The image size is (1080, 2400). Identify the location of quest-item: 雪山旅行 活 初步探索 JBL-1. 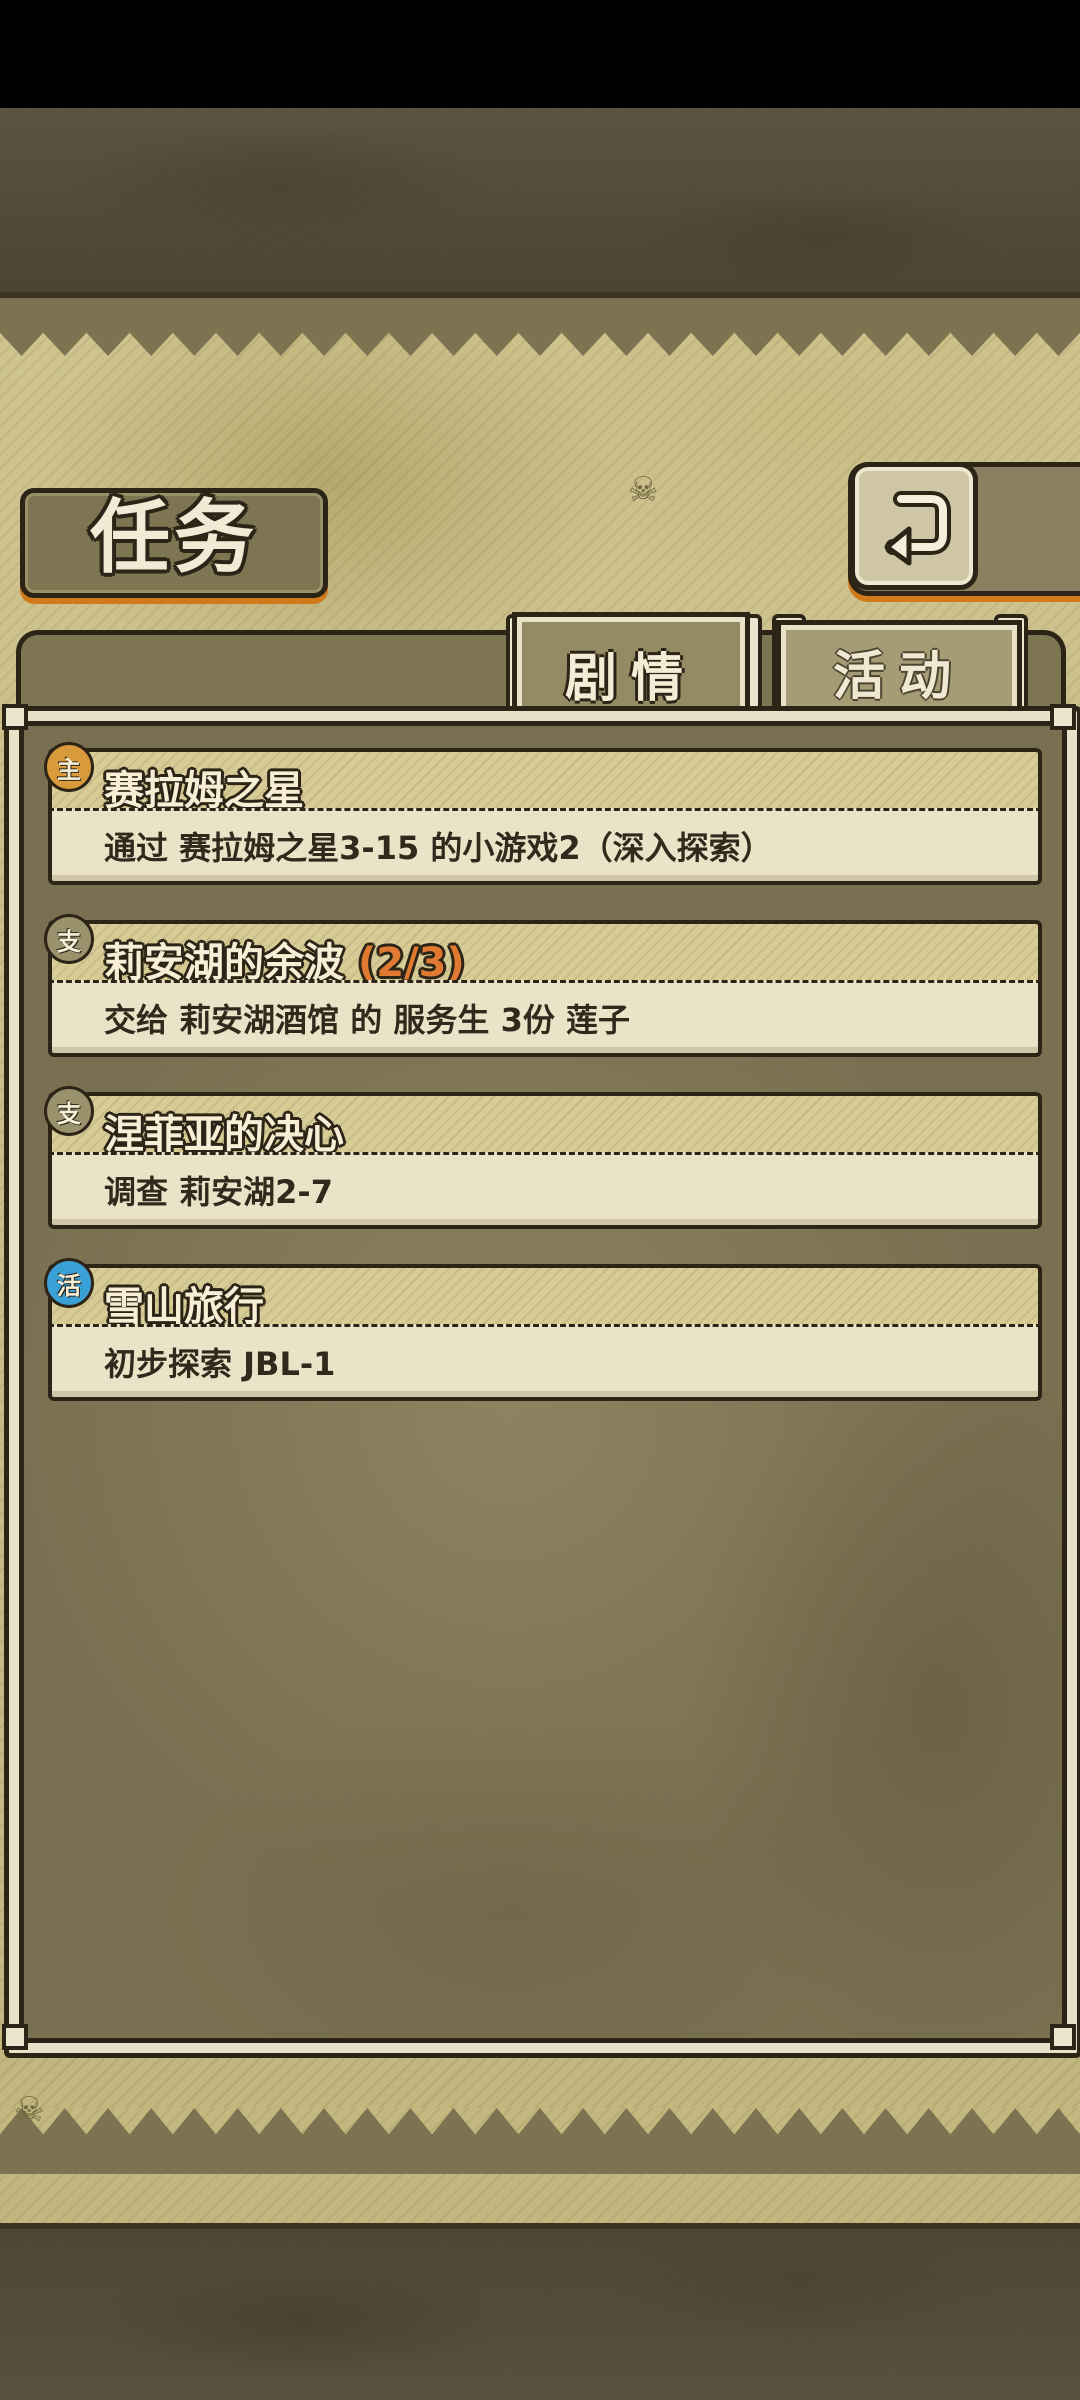
(543, 1331).